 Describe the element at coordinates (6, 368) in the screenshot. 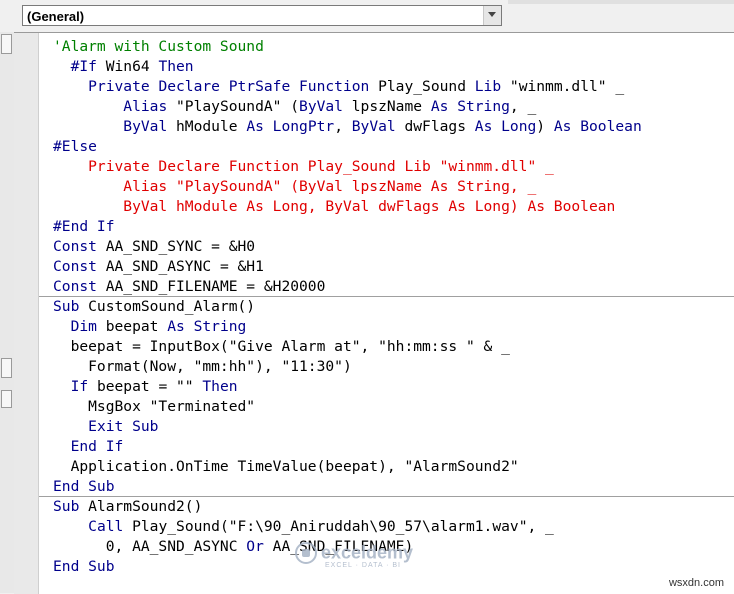

I see `strip-button-middle` at that location.